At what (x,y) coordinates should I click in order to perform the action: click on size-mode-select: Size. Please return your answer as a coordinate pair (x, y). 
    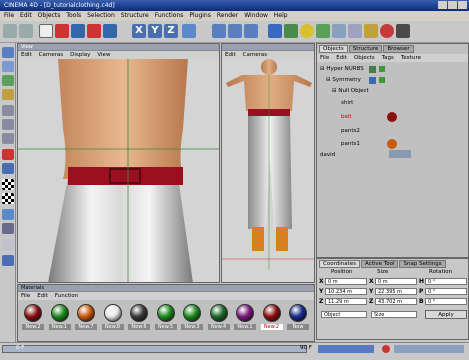
    Looking at the image, I should click on (394, 314).